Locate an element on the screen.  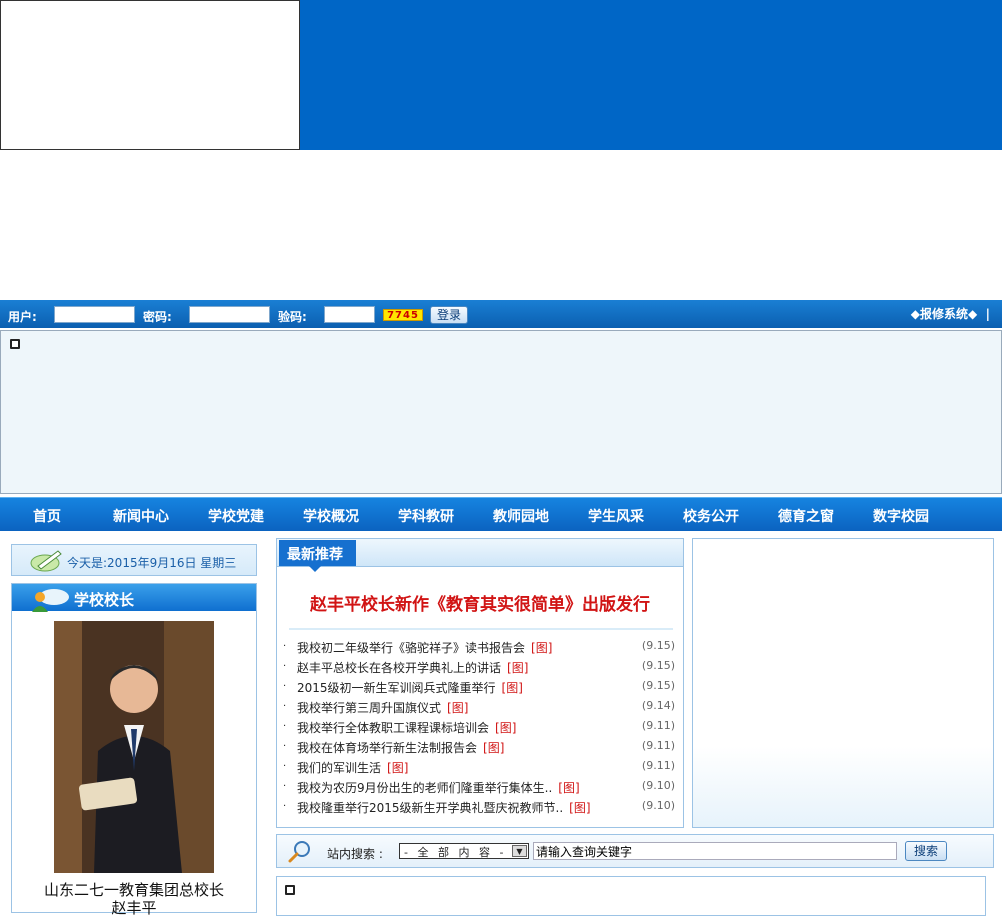
news-item: · 赵丰平总校长在各校开学典礼上的讲话 [图] (9.15) is located at coordinates (479, 668).